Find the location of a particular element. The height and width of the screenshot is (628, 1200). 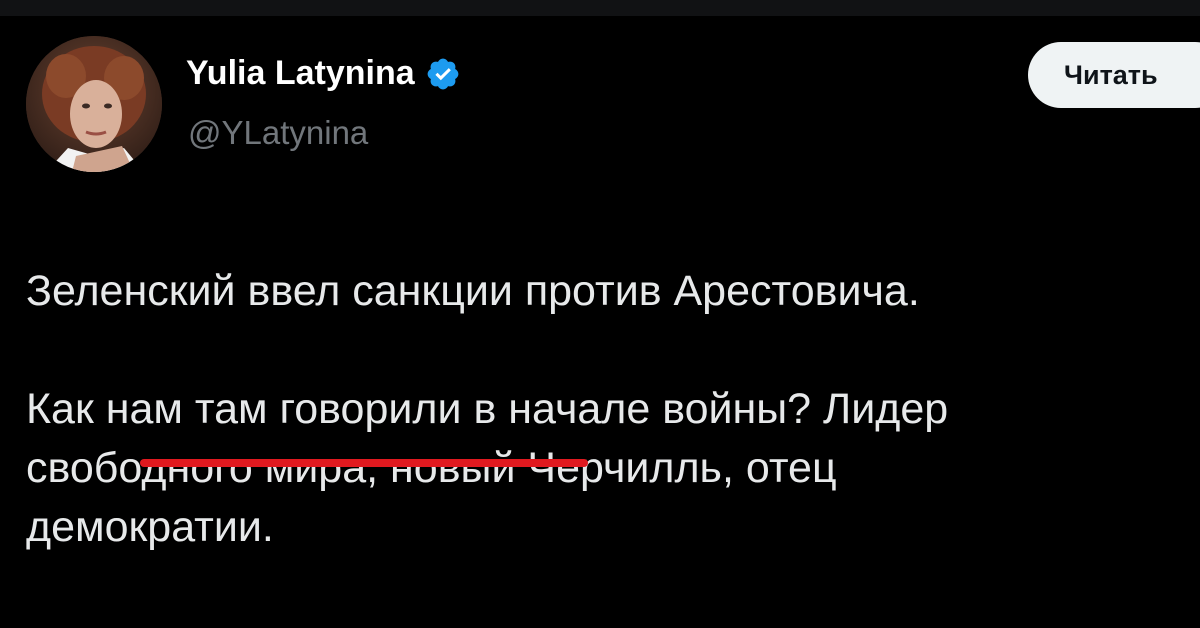

avatar-photo-icon is located at coordinates (94, 104).